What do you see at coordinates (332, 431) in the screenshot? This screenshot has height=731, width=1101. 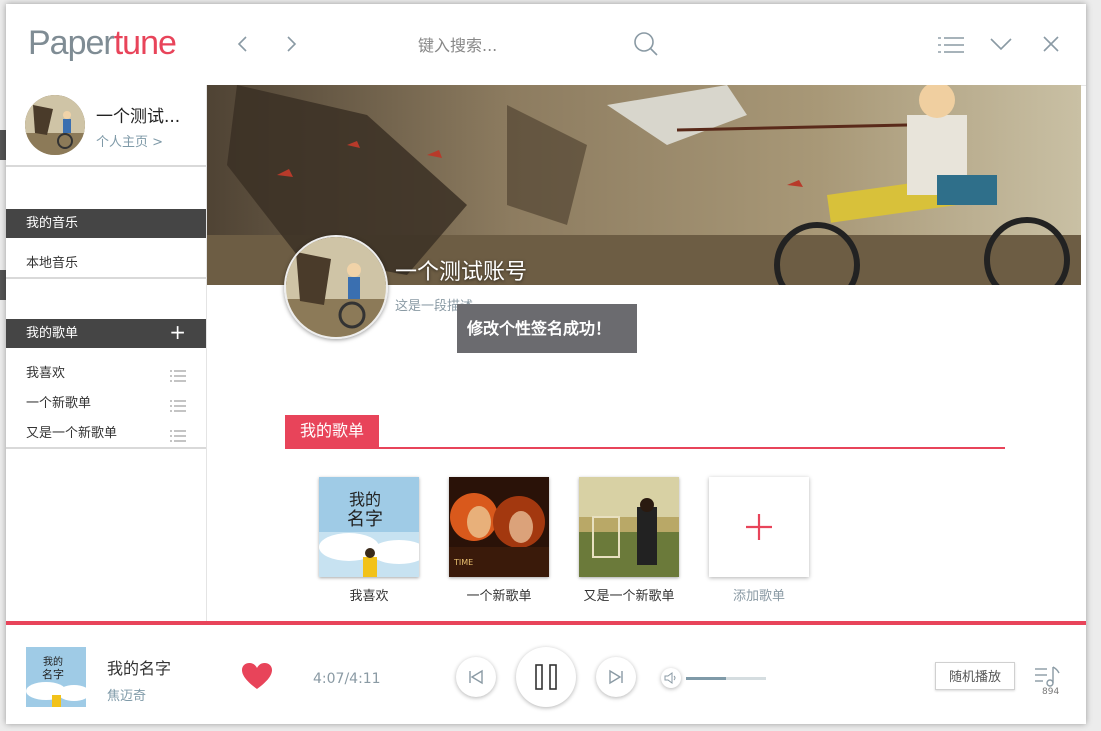 I see `playlists-section-title: 我的歌单` at bounding box center [332, 431].